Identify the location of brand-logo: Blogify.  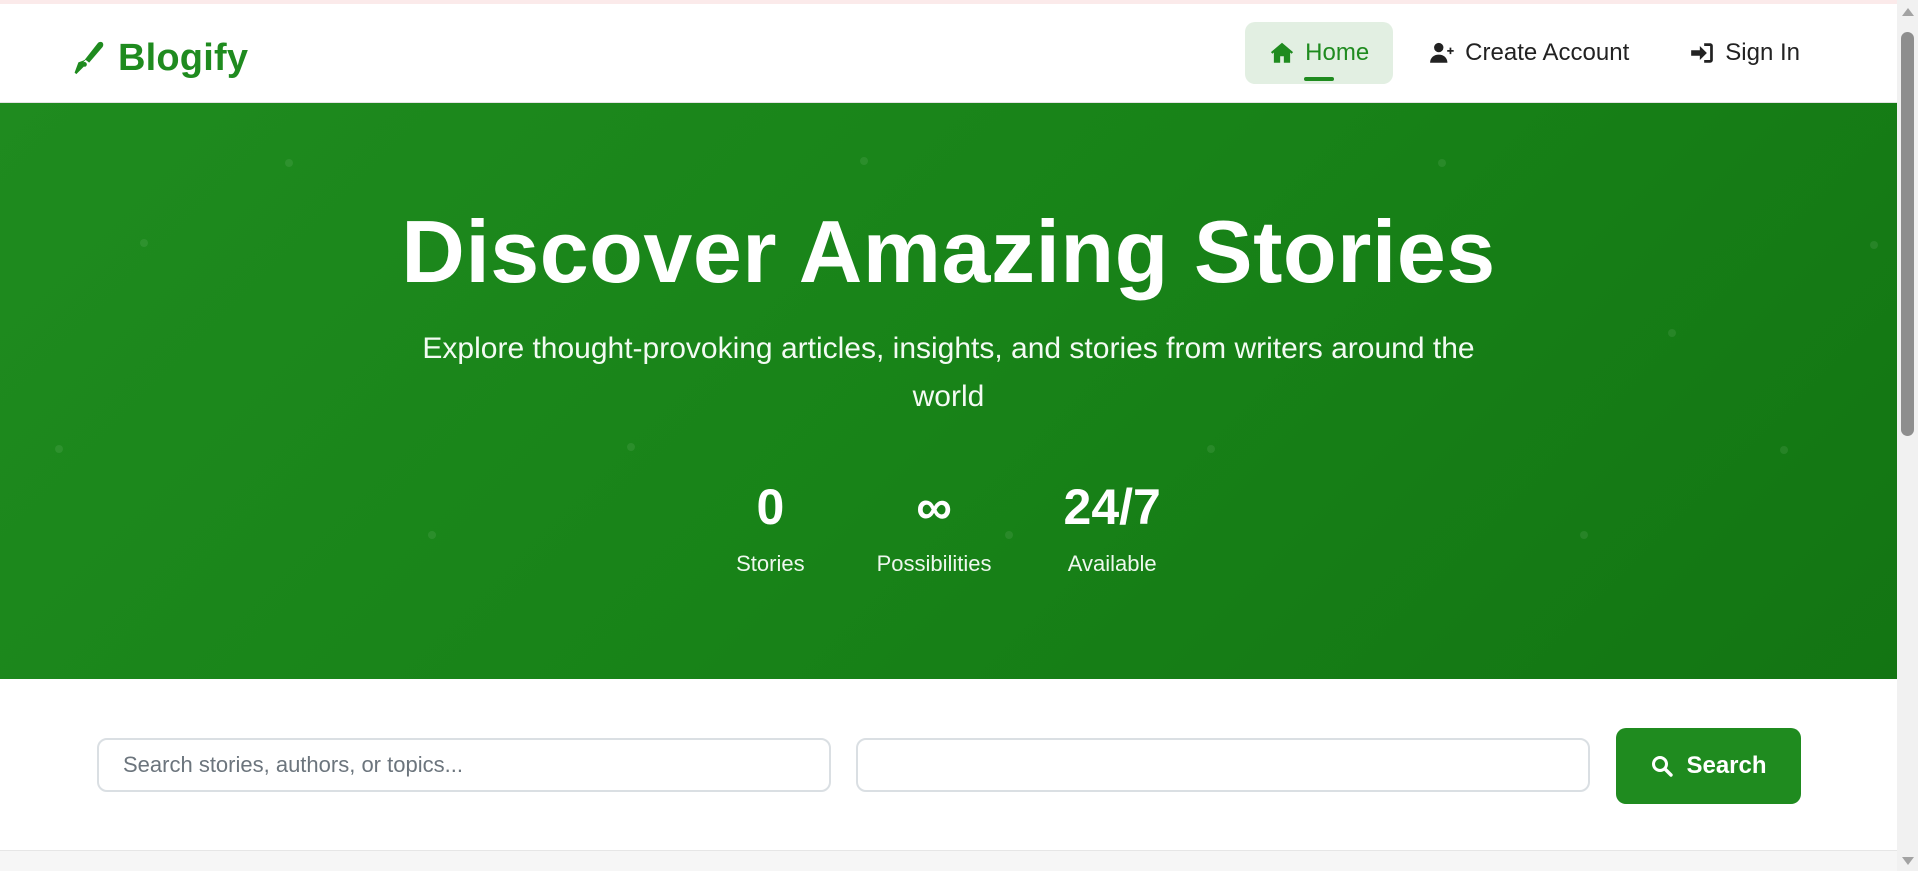
(159, 58).